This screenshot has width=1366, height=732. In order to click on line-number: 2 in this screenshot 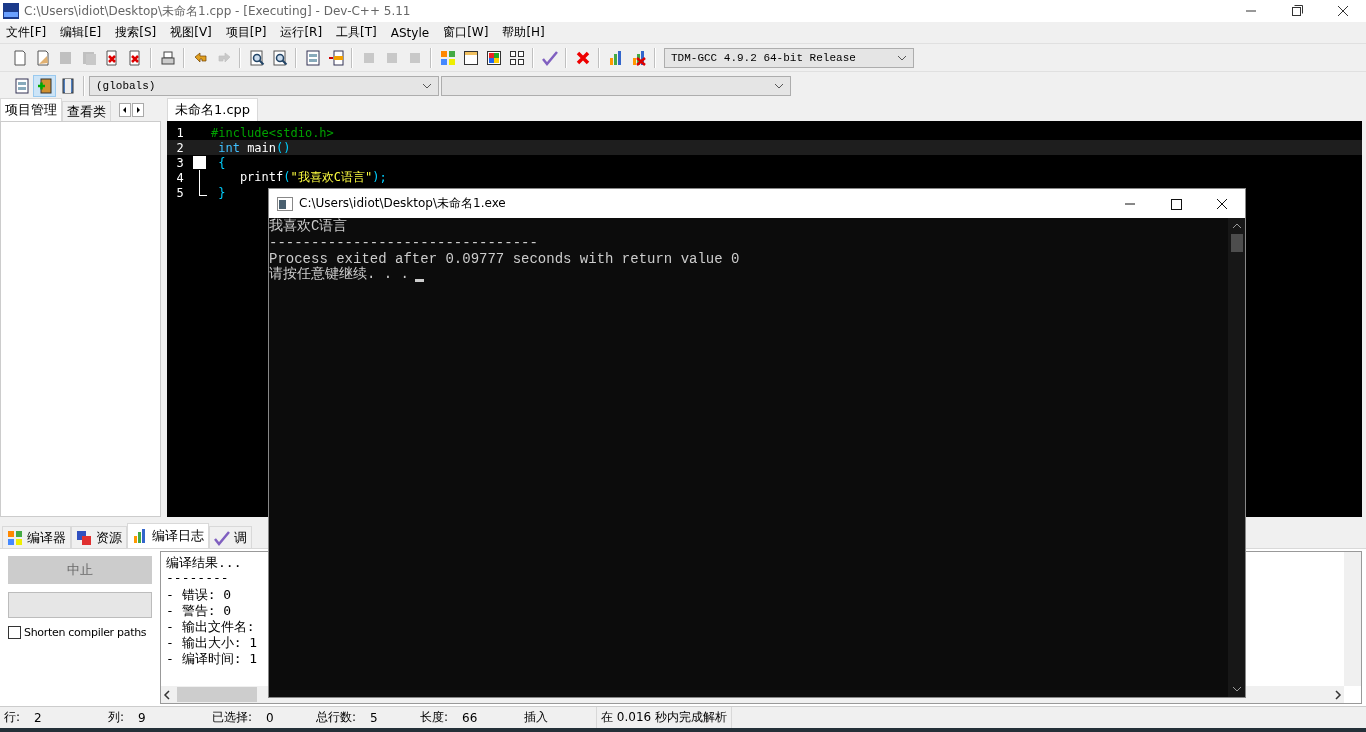, I will do `click(180, 147)`.